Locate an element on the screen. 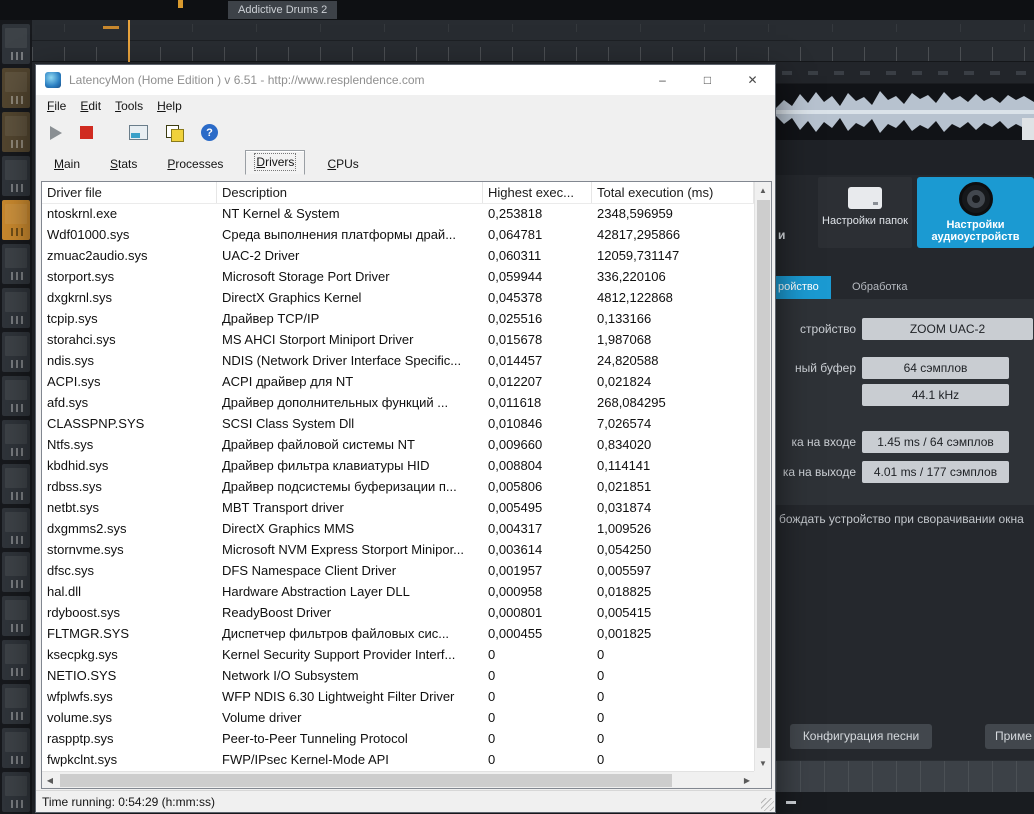 This screenshot has height=814, width=1034. tab-drivers: Drivers is located at coordinates (275, 162).